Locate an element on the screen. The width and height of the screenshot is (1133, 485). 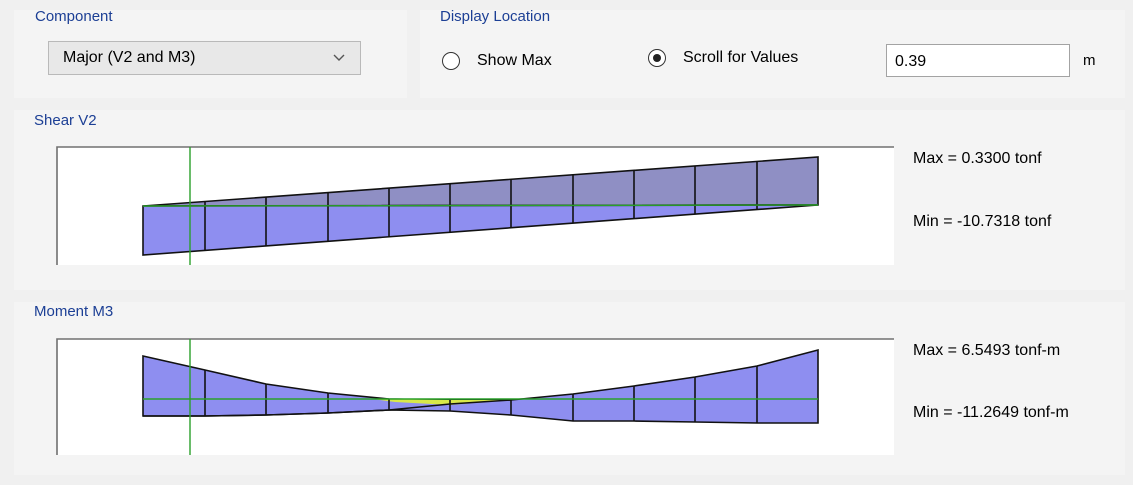
radio-selected-dot is located at coordinates (656, 57).